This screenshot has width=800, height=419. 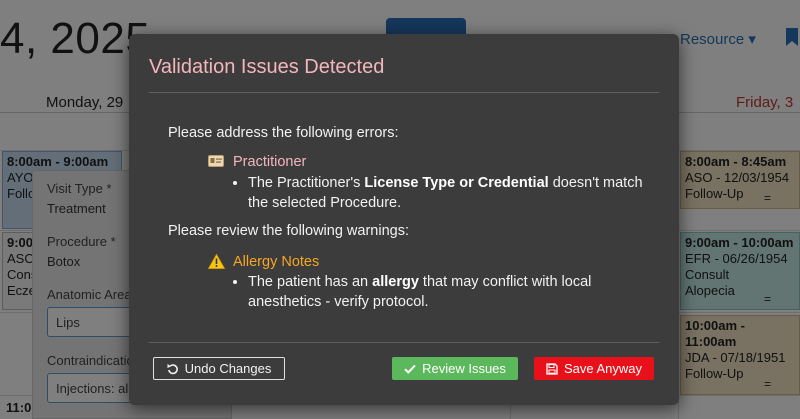 What do you see at coordinates (603, 368) in the screenshot?
I see `save-anyway-label: Save Anyway` at bounding box center [603, 368].